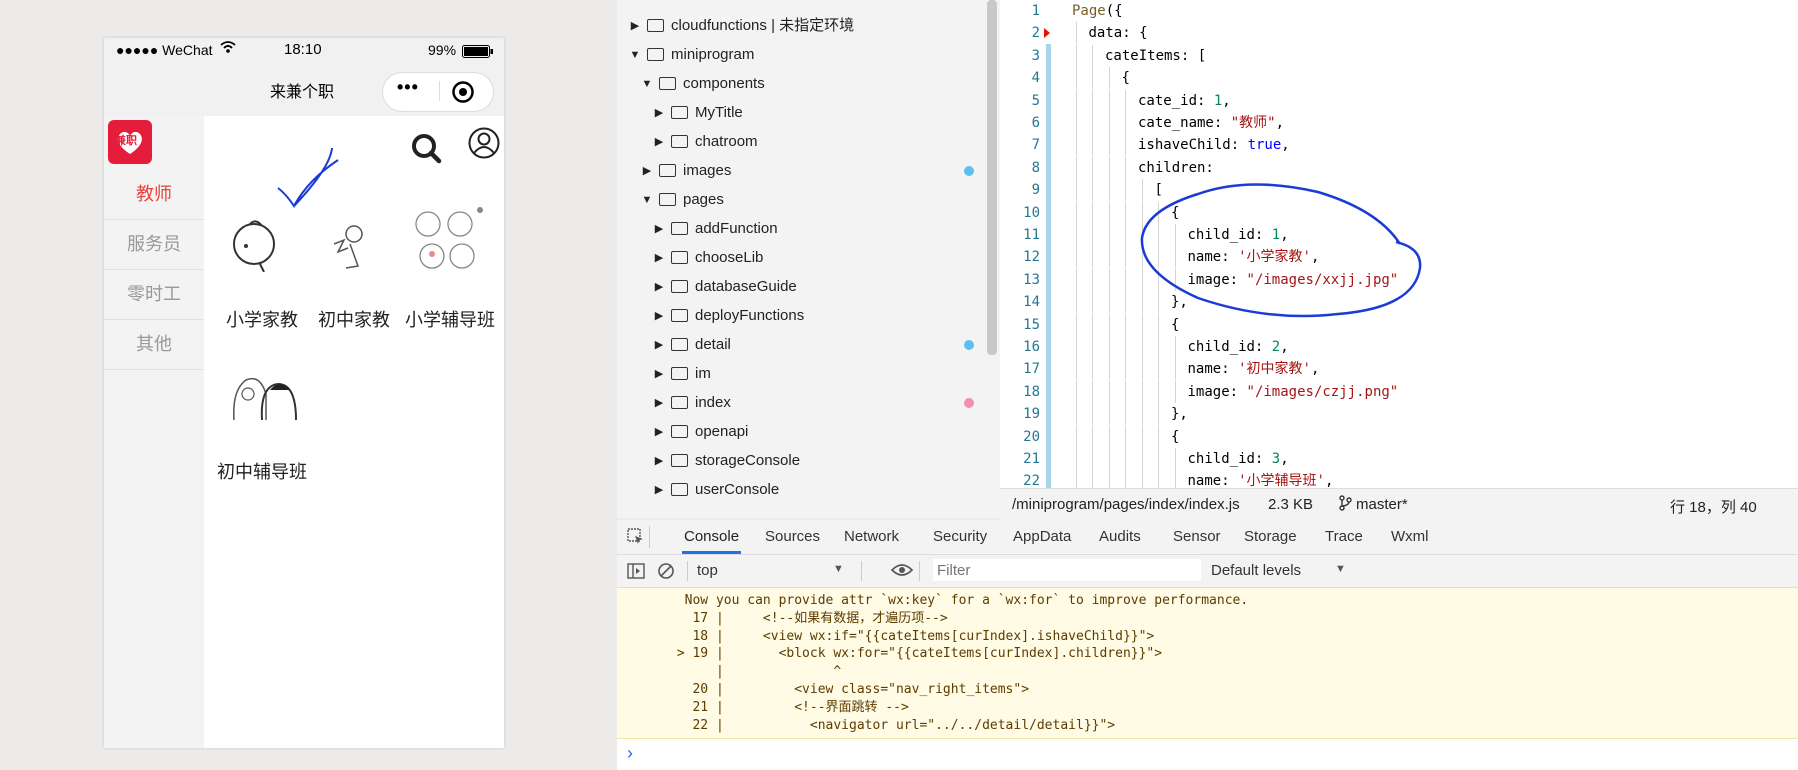 Image resolution: width=1798 pixels, height=770 pixels. Describe the element at coordinates (1214, 145) in the screenshot. I see `code-line: ishaveChild: true,` at that location.